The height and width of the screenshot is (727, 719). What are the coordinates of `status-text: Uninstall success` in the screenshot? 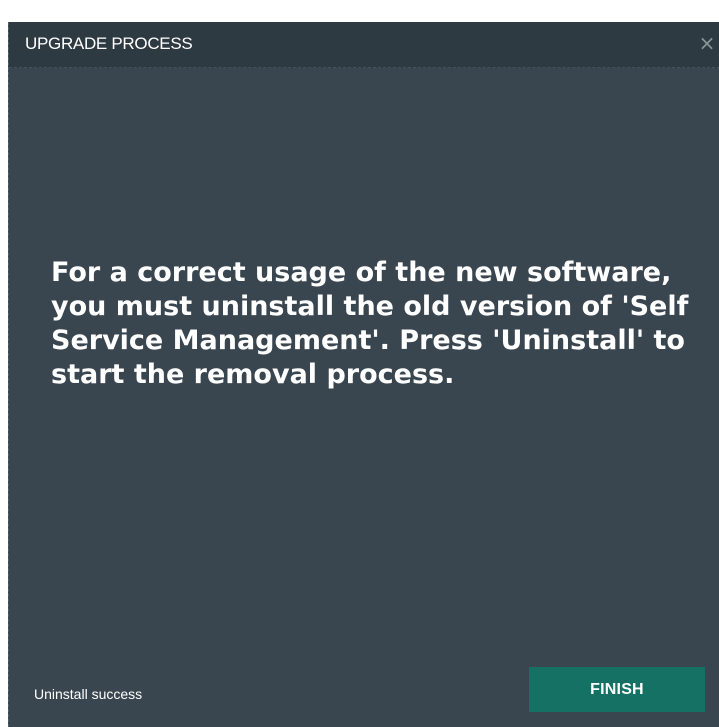 It's located at (88, 694).